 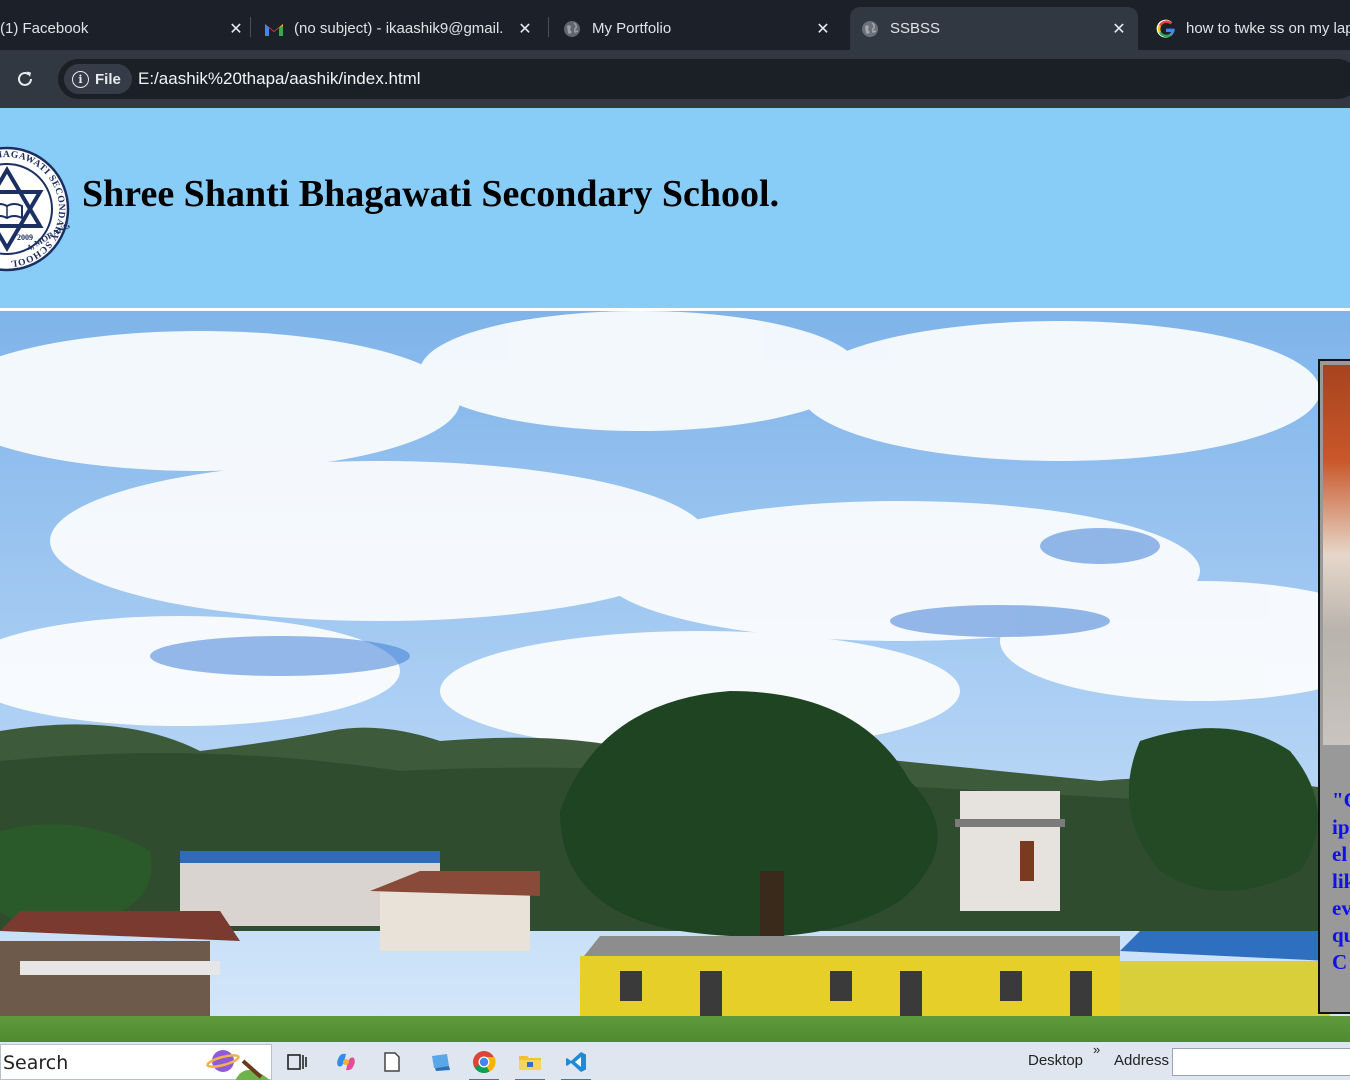 What do you see at coordinates (279, 79) in the screenshot?
I see `url-text: E:/aashik%20thapa/aashik/index.html` at bounding box center [279, 79].